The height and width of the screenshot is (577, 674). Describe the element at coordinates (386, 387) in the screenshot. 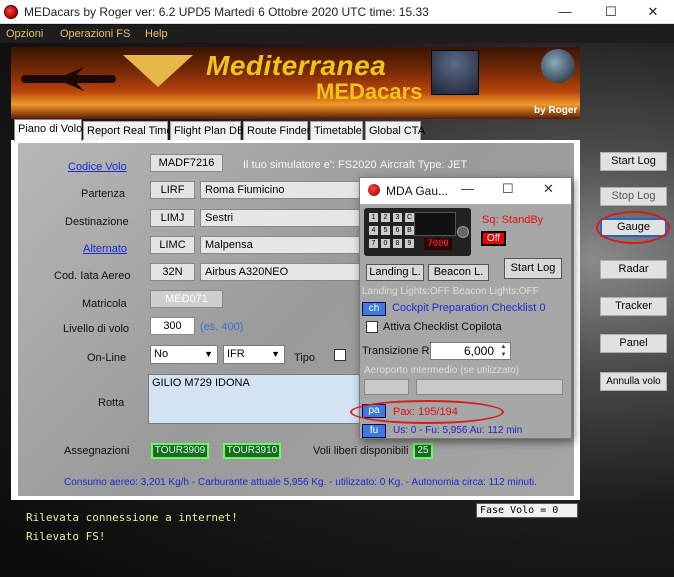

I see `aeroporto-icao-field` at that location.